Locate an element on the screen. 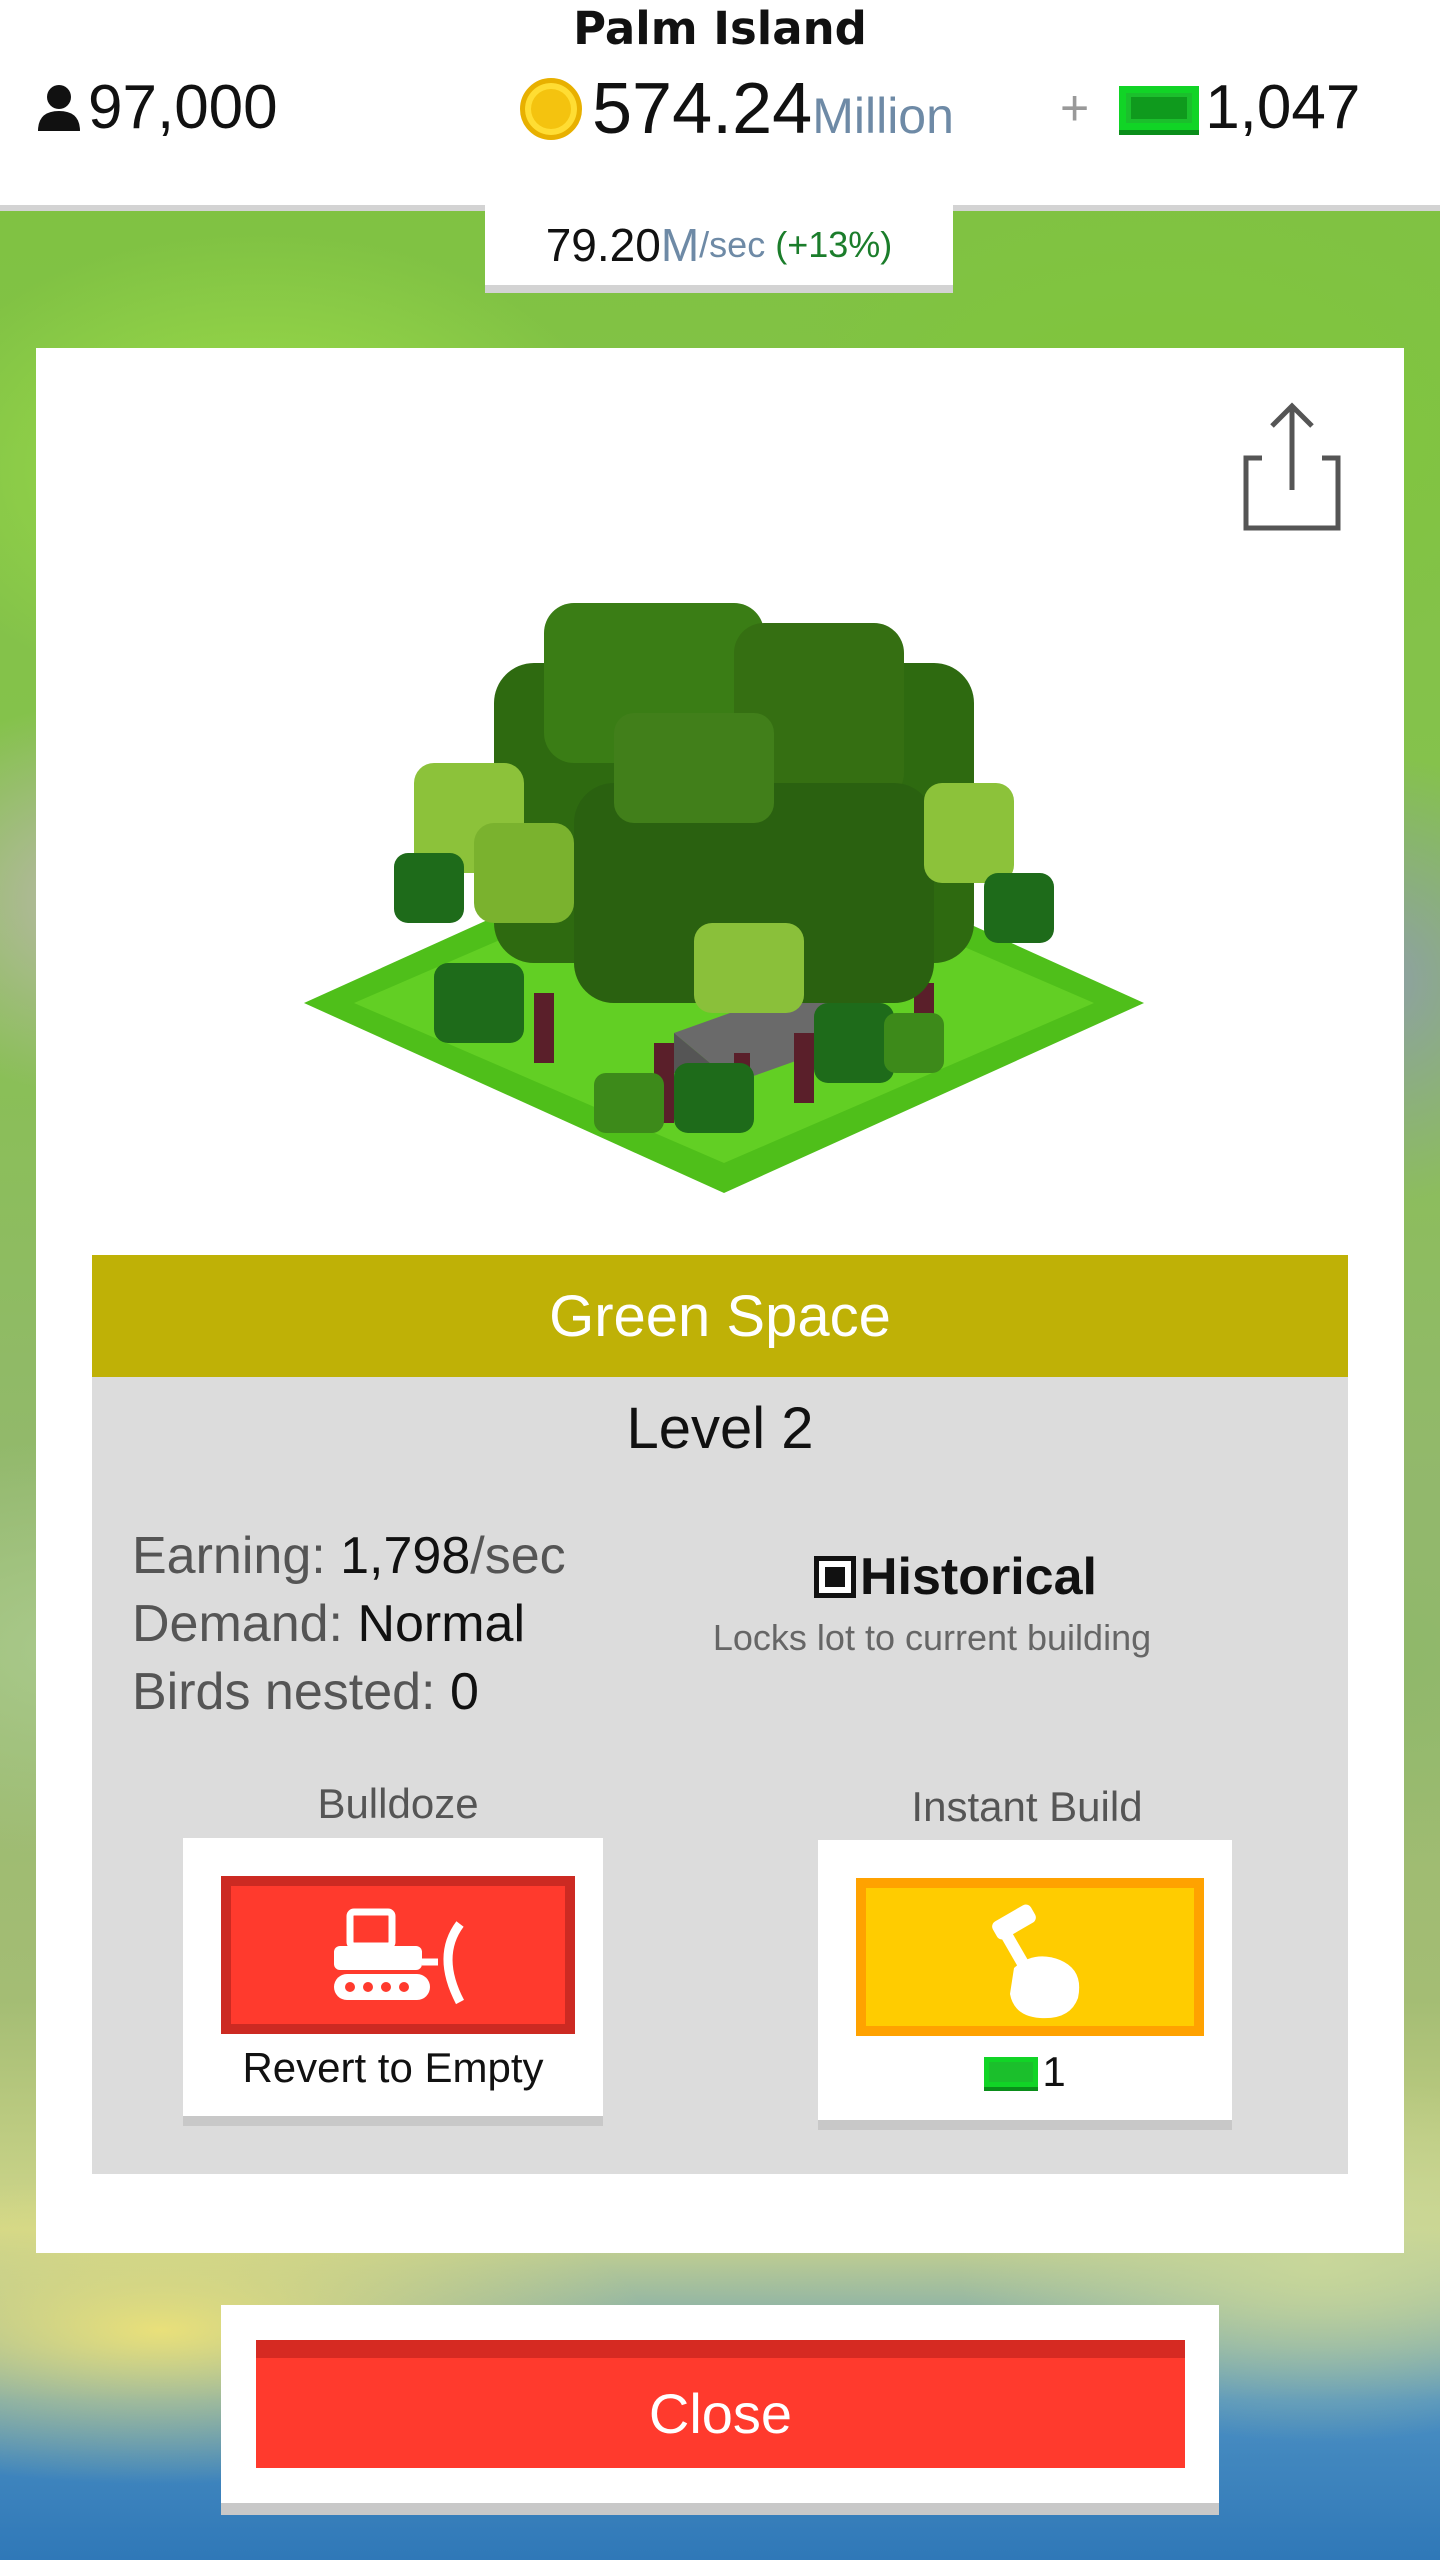  coin-icon is located at coordinates (551, 109).